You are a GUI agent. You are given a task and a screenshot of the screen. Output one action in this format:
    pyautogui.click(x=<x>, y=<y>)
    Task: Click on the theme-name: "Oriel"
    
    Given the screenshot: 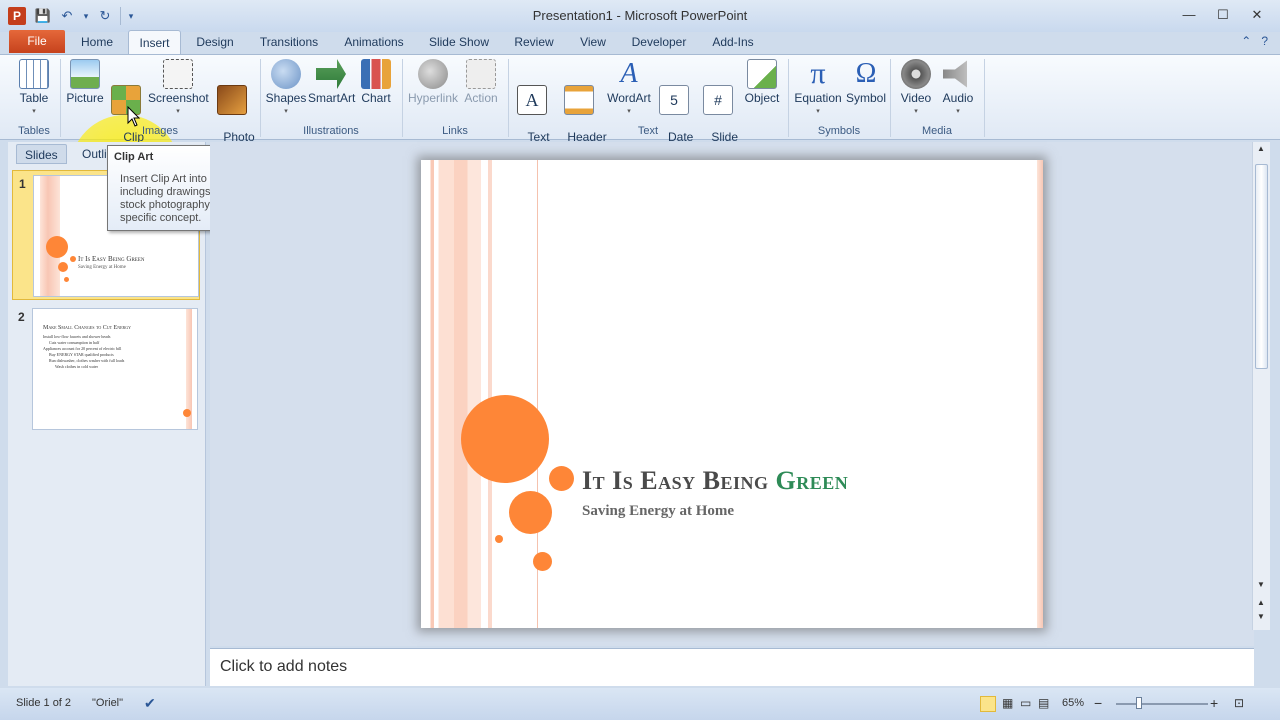 What is the action you would take?
    pyautogui.click(x=108, y=703)
    